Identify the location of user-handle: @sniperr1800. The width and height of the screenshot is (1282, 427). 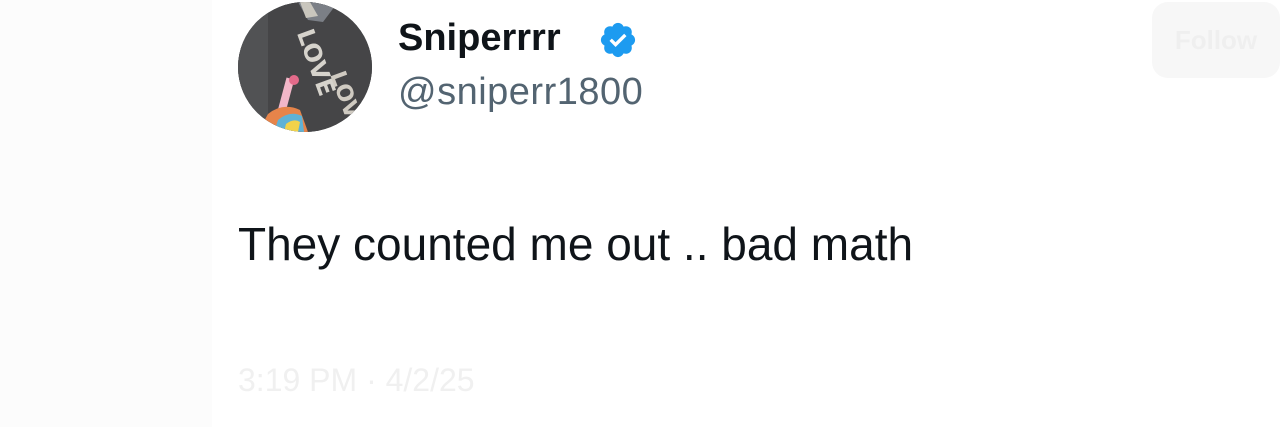
(520, 92).